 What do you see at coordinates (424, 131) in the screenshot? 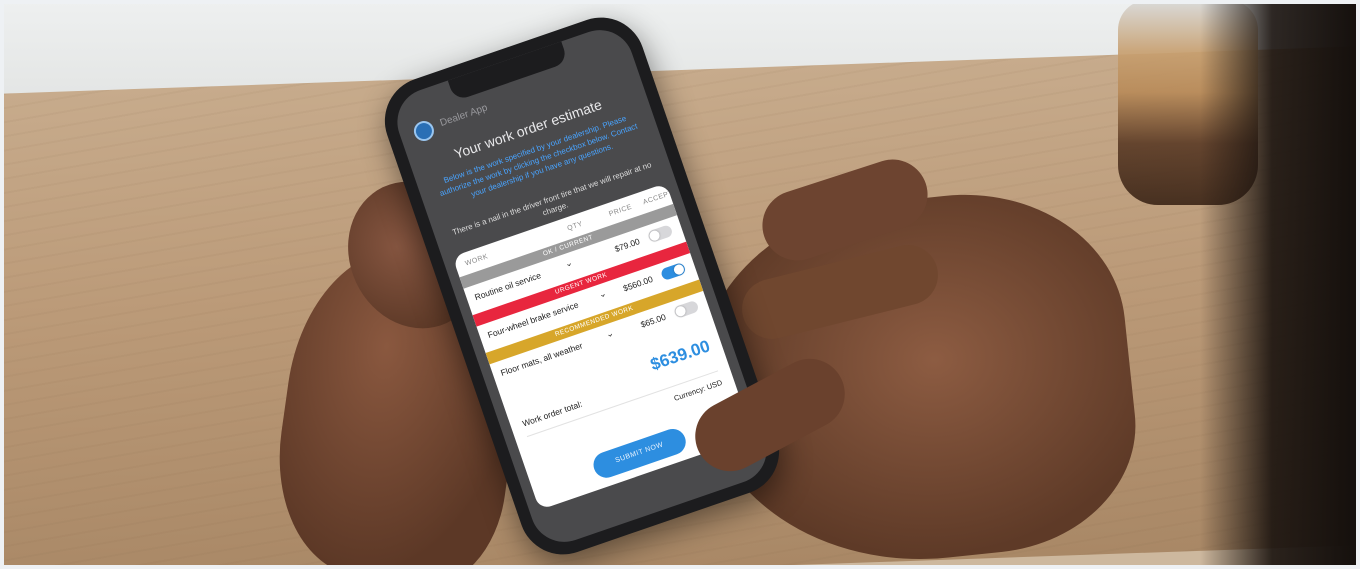
I see `app-logo-icon` at bounding box center [424, 131].